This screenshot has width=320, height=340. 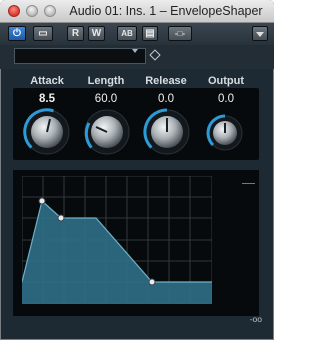 I want to click on release-knob, so click(x=167, y=132).